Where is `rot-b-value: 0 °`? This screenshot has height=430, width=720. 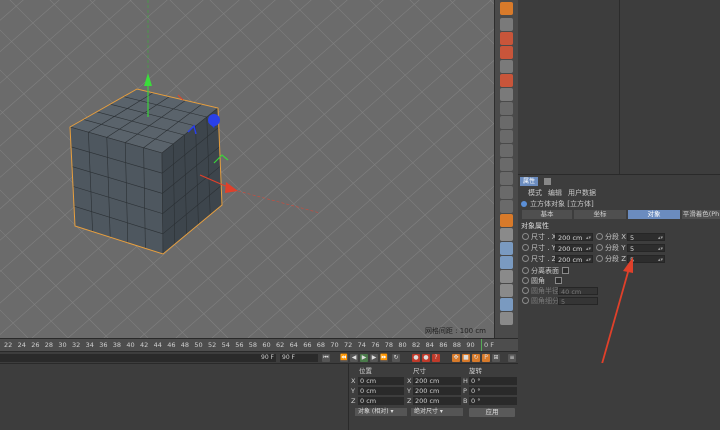 rot-b-value: 0 ° is located at coordinates (476, 401).